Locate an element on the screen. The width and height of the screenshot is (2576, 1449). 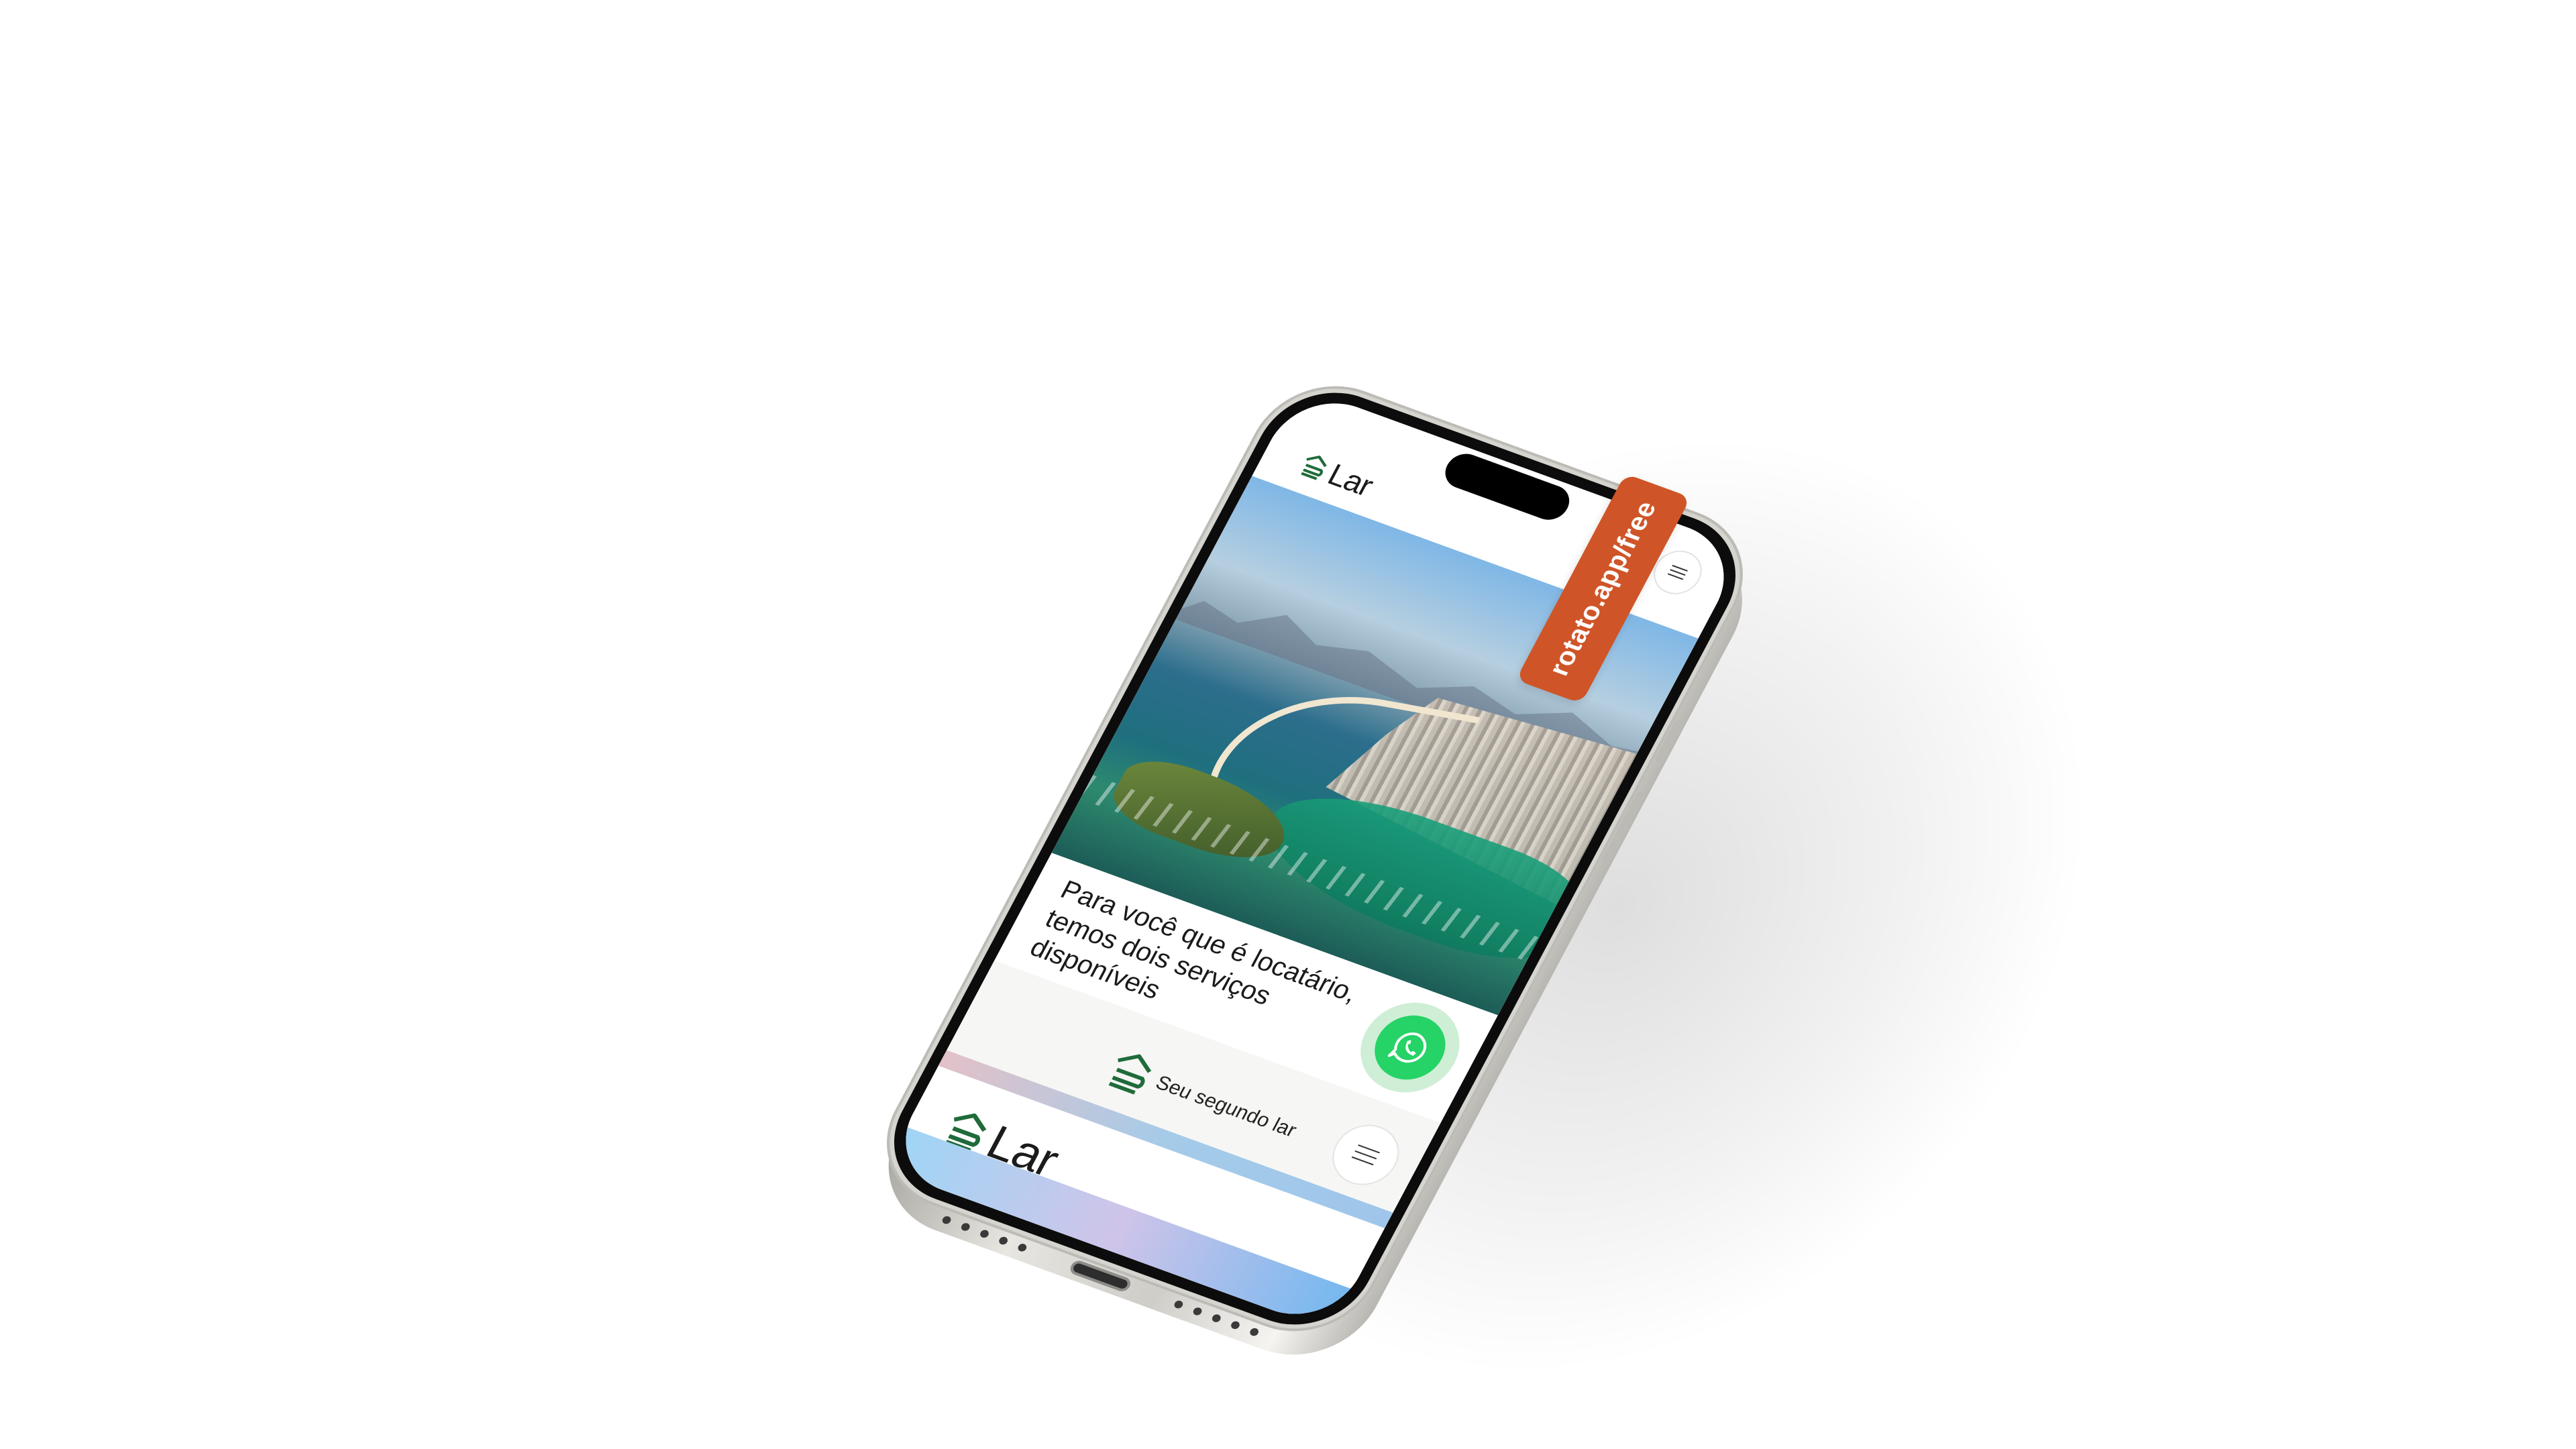
whatsapp-icon is located at coordinates (1407, 1047).